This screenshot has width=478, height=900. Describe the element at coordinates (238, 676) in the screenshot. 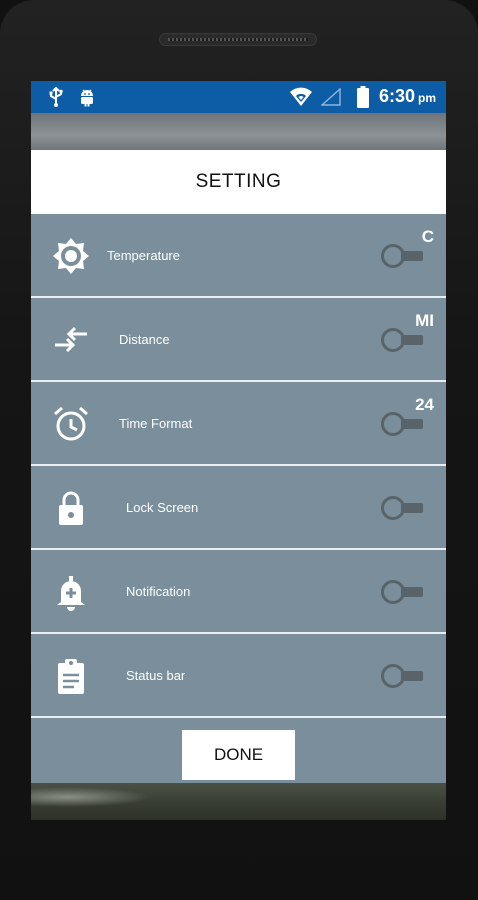

I see `setting-row-status-bar: Status bar` at that location.